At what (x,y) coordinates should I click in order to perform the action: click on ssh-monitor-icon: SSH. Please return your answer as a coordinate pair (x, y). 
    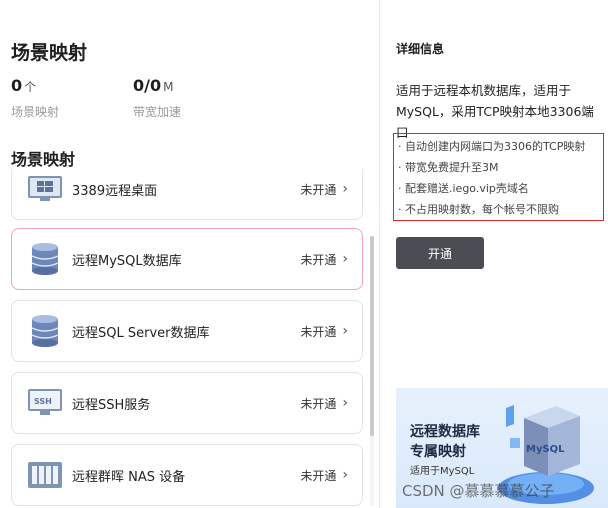
    Looking at the image, I should click on (45, 403).